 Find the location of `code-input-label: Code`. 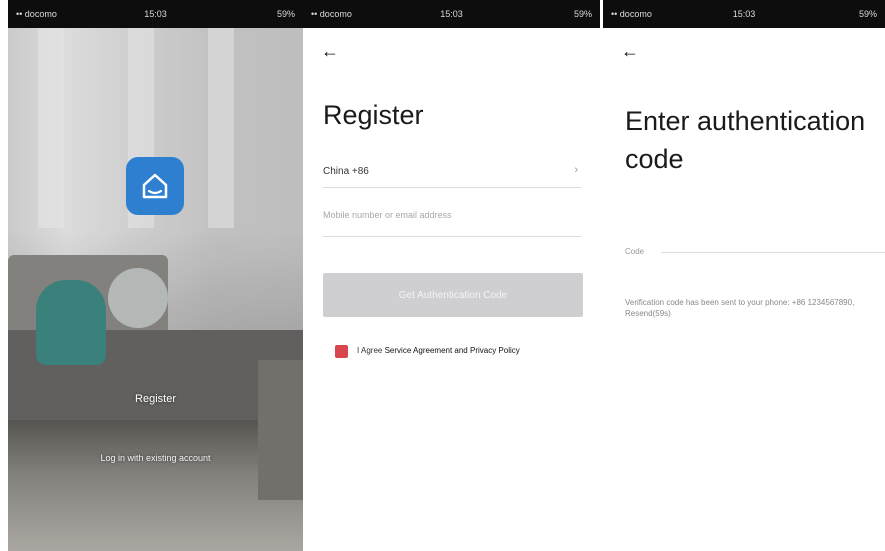

code-input-label: Code is located at coordinates (634, 251).